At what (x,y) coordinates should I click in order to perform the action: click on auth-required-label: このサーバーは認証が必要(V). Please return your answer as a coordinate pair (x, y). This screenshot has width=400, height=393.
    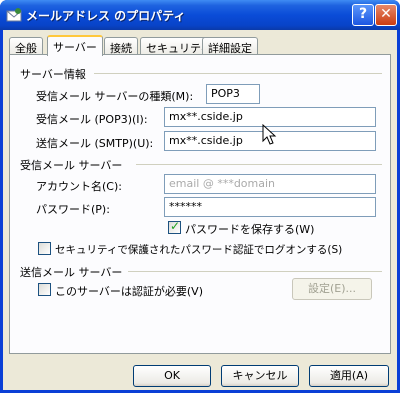
    Looking at the image, I should click on (129, 291).